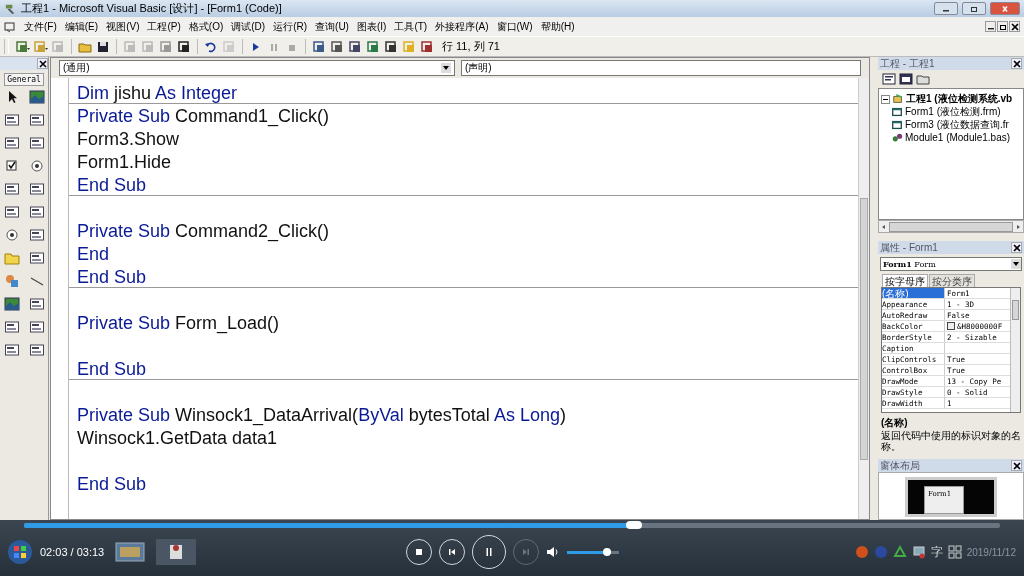  Describe the element at coordinates (957, 124) in the screenshot. I see `tree-item: Form3 (液位数据查询.fr` at that location.